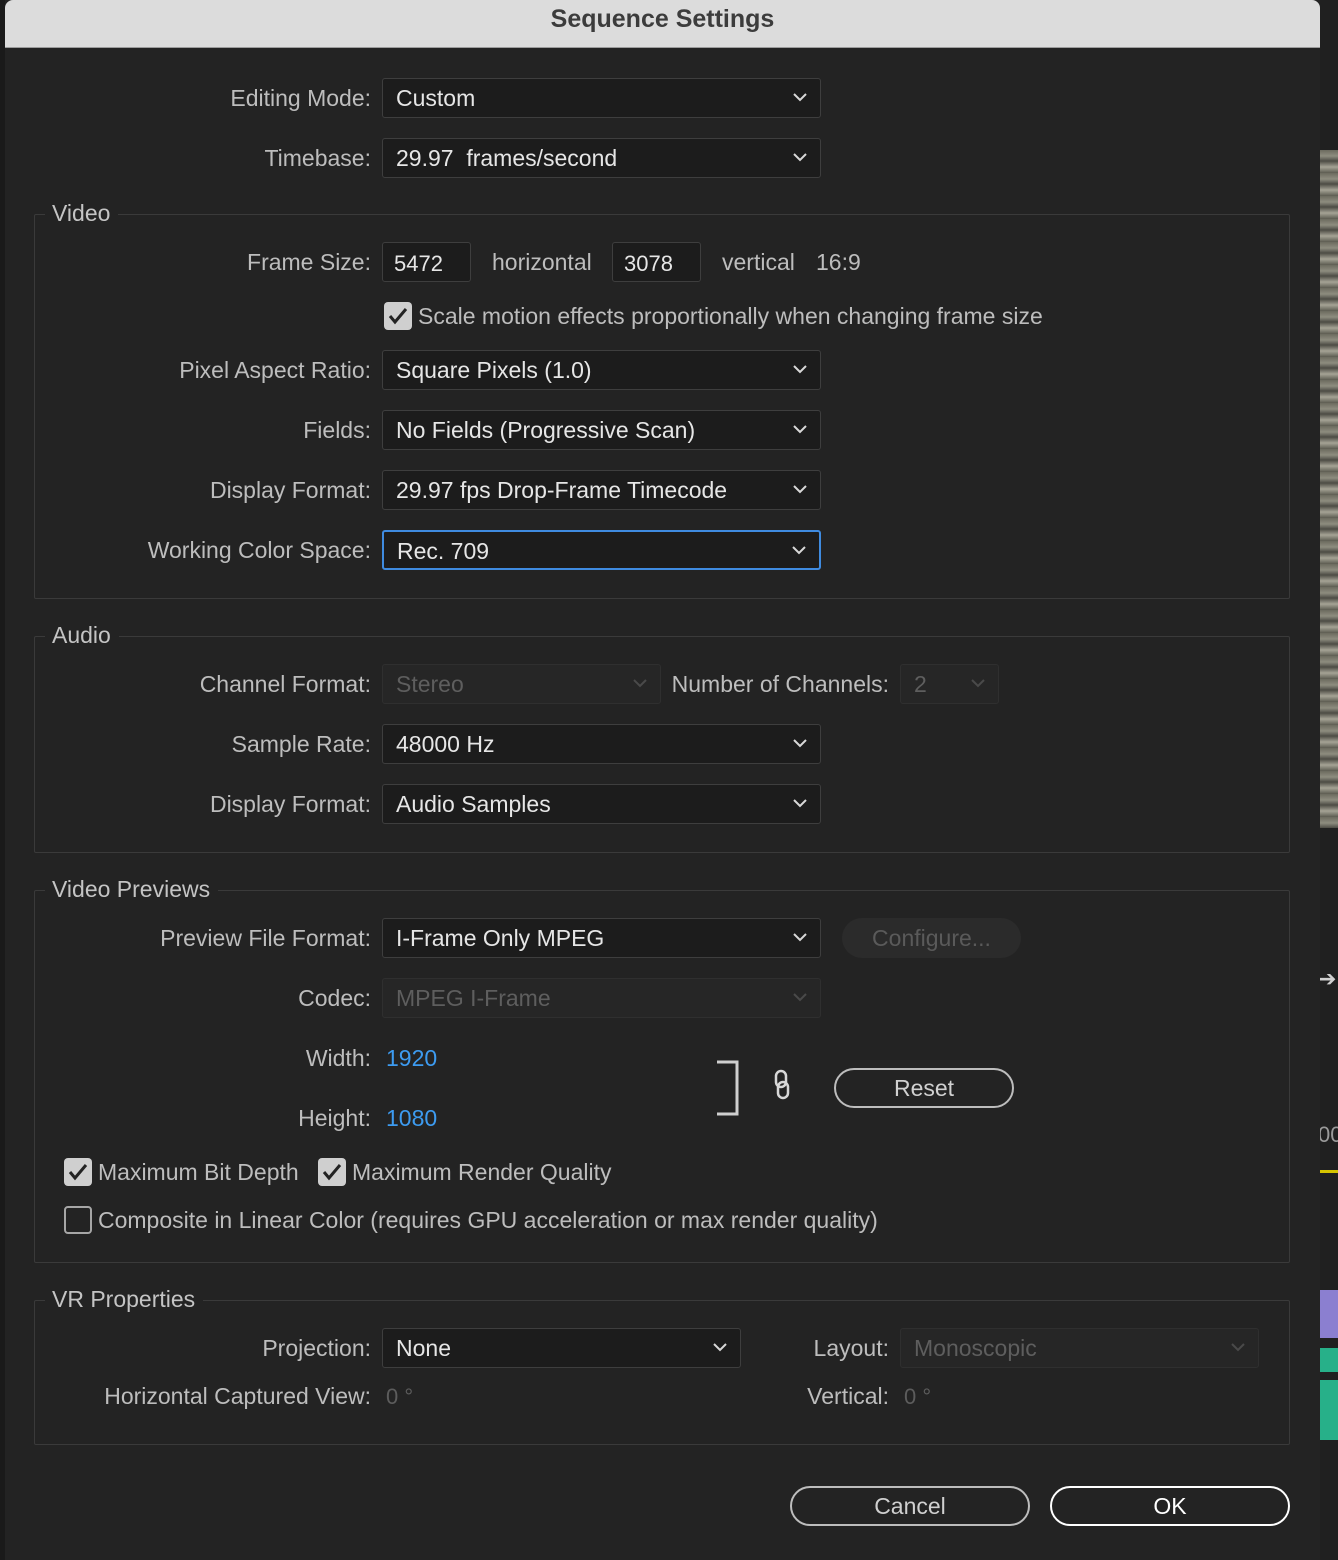 This screenshot has width=1338, height=1560. What do you see at coordinates (601, 430) in the screenshot?
I see `fields-select: No Fields (Progressive Scan)` at bounding box center [601, 430].